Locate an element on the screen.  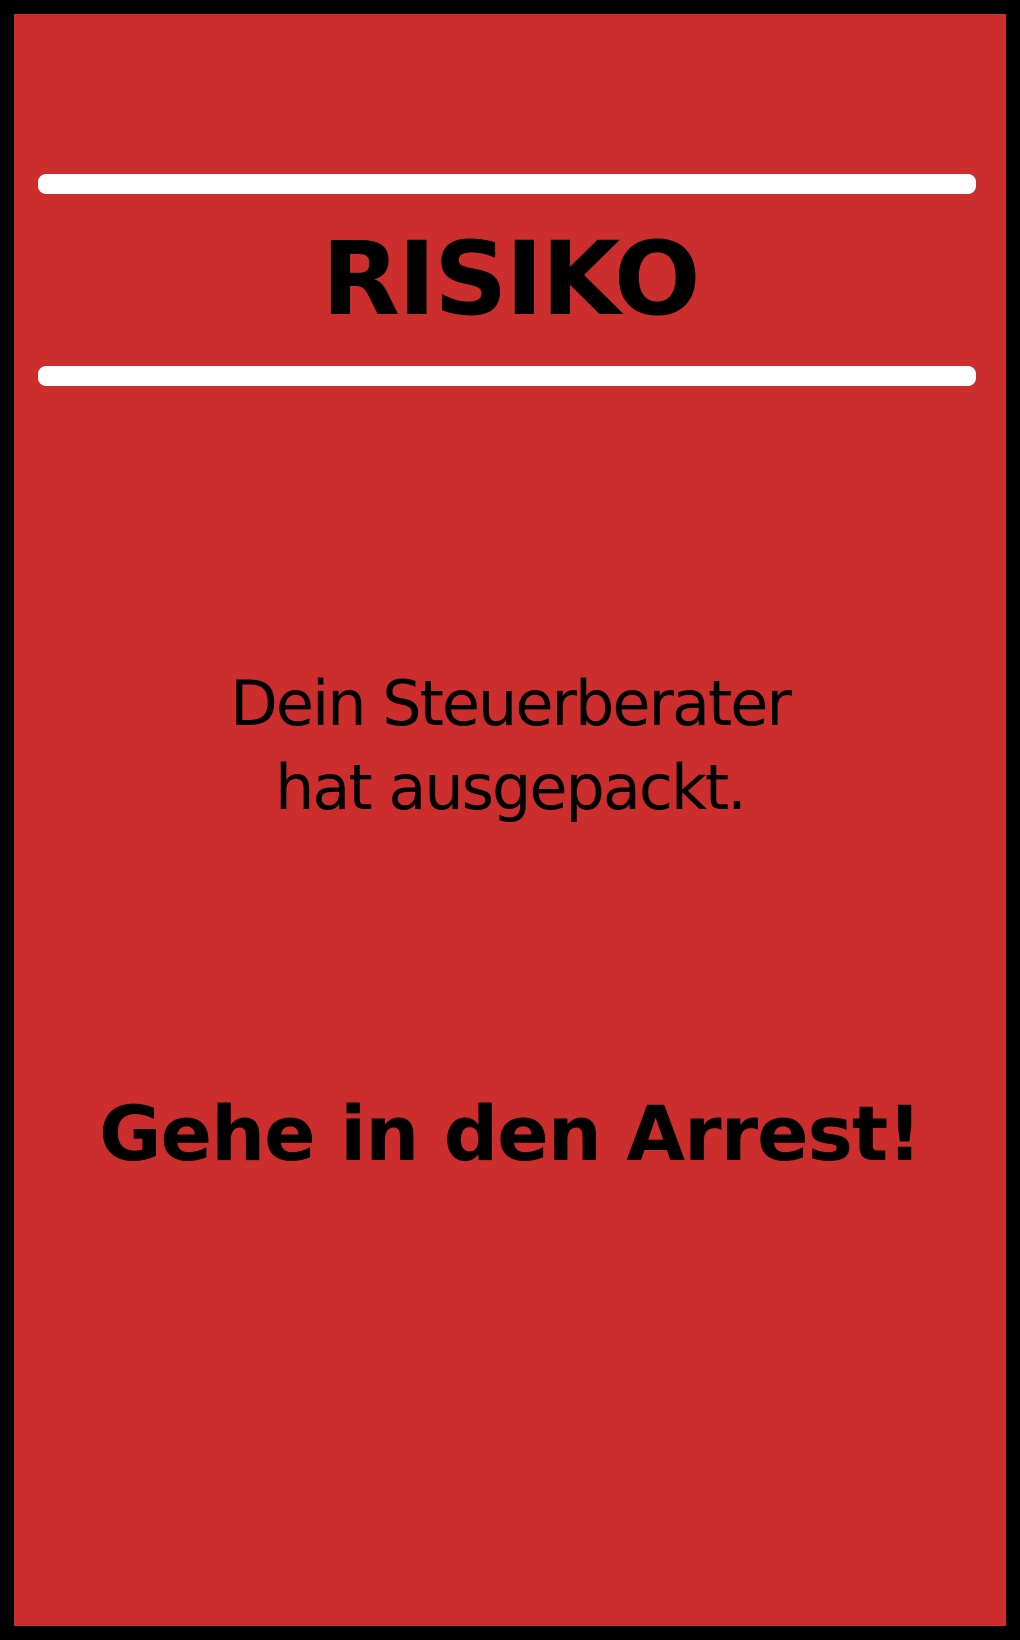
bottom-divider is located at coordinates (507, 376).